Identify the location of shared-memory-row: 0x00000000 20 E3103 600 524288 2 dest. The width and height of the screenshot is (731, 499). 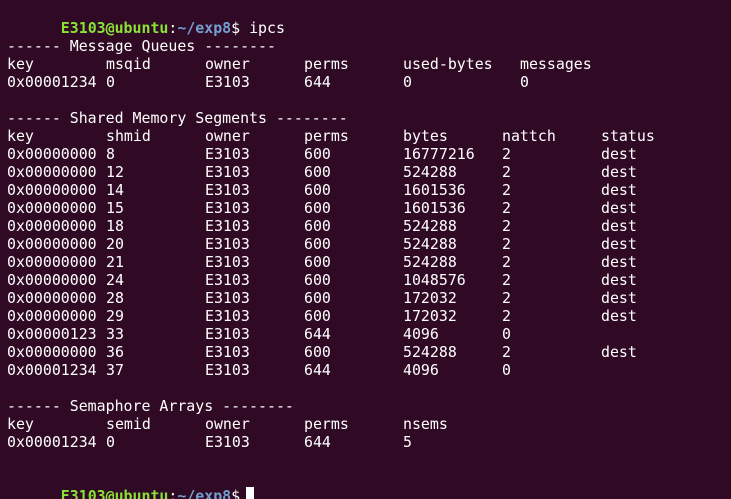
(368, 244).